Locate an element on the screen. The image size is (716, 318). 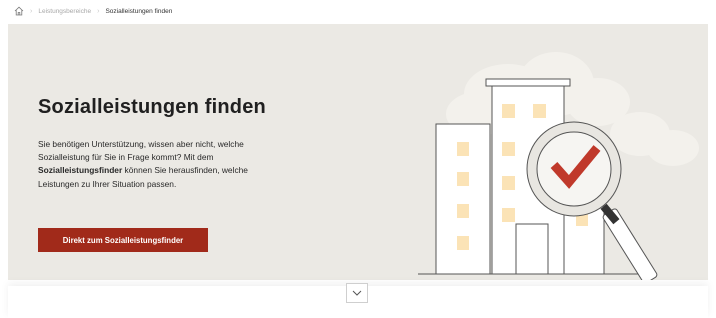
chevron-down-icon is located at coordinates (357, 293).